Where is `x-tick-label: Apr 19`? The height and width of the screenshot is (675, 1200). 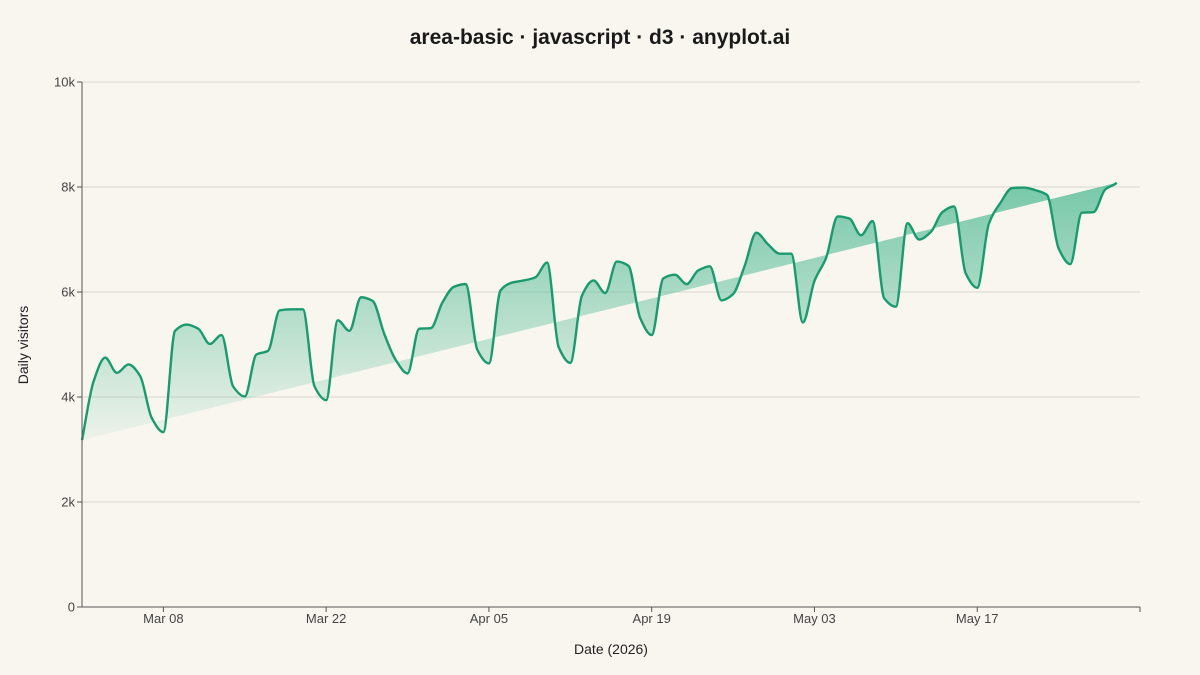 x-tick-label: Apr 19 is located at coordinates (652, 618).